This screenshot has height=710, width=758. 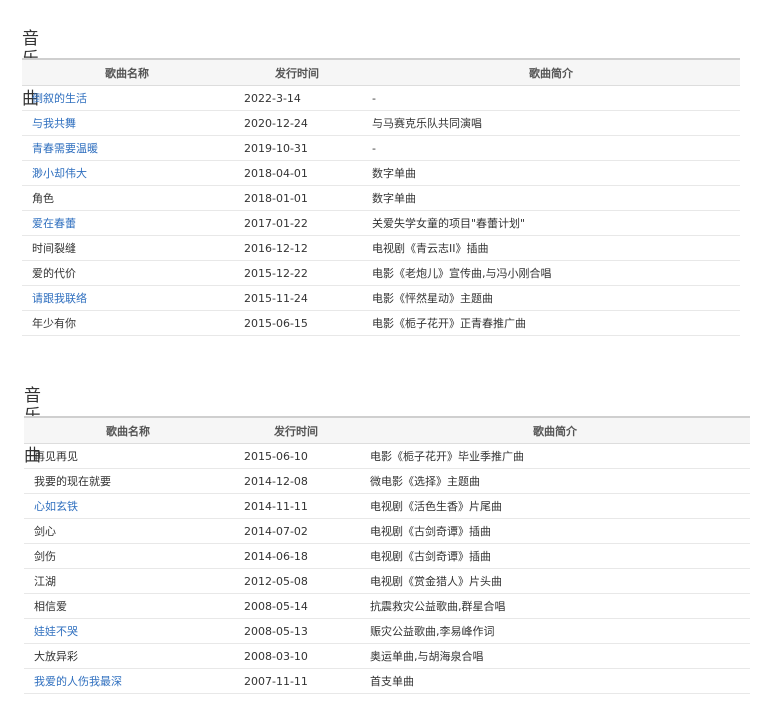 I want to click on table-row: 青春需要温暖 2019-10-31-, so click(x=381, y=148).